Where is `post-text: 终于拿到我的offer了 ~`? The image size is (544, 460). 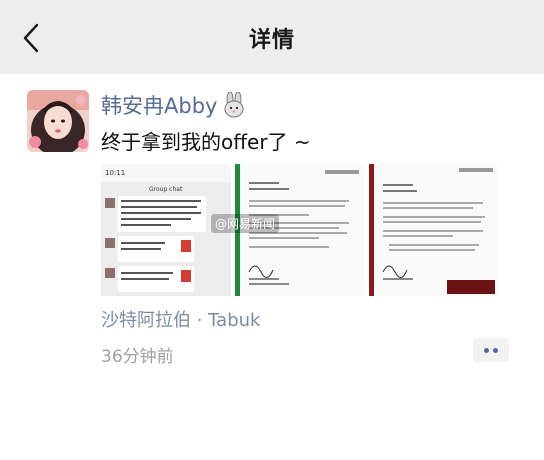 post-text: 终于拿到我的offer了 ~ is located at coordinates (206, 142).